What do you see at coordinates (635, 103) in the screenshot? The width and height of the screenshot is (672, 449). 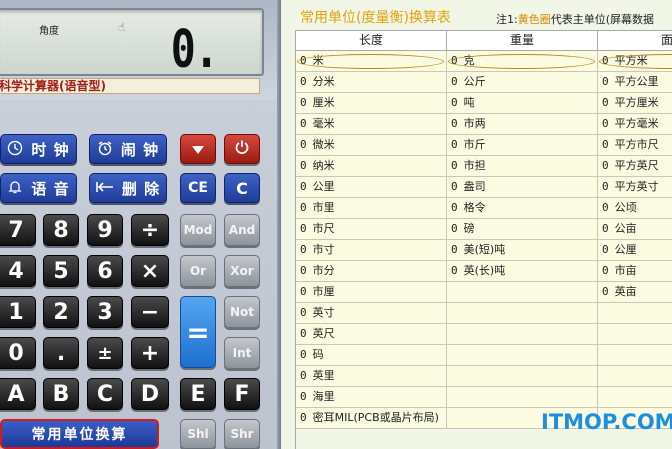 I see `unit-cell-area: 0 平方厘米` at bounding box center [635, 103].